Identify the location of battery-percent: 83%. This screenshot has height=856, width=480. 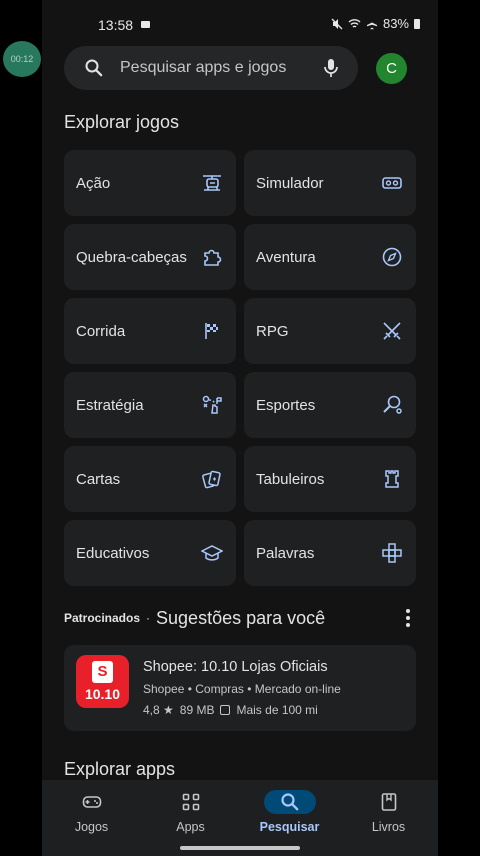
(395, 23).